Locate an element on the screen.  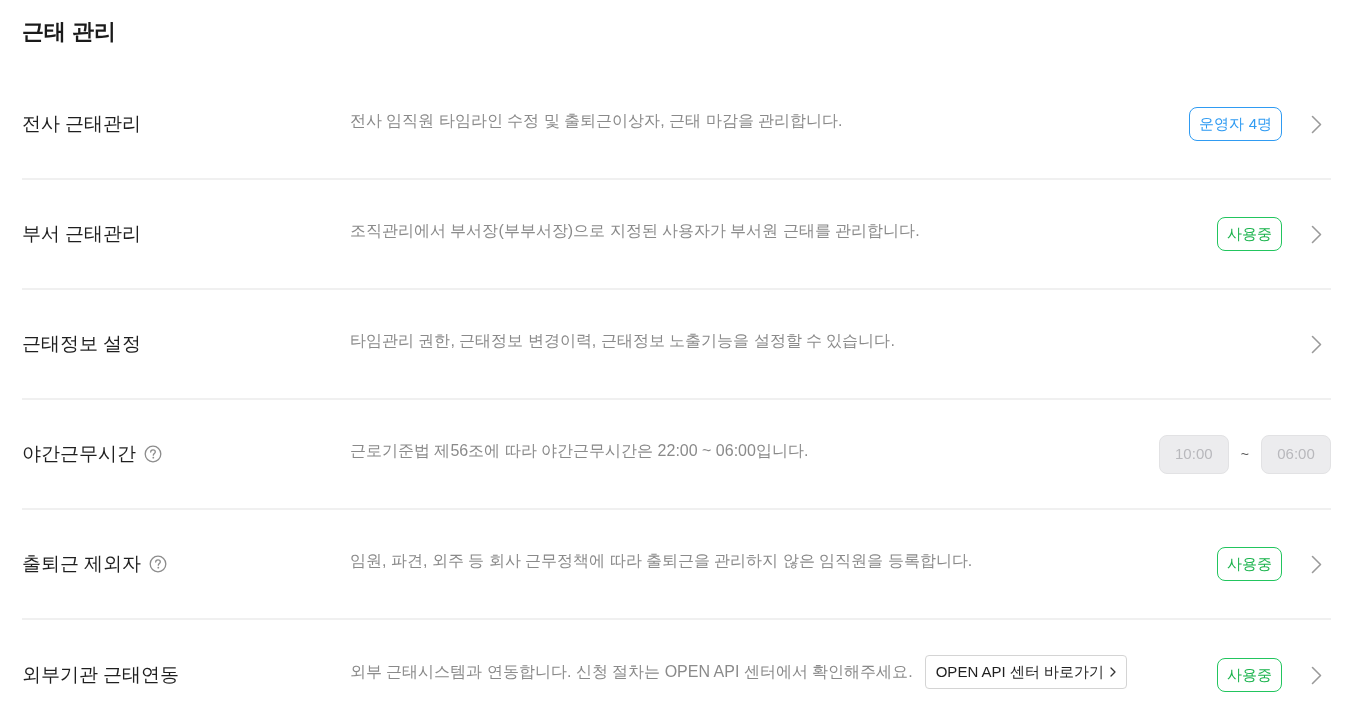
setting-label: 근태정보 설정 is located at coordinates (82, 344).